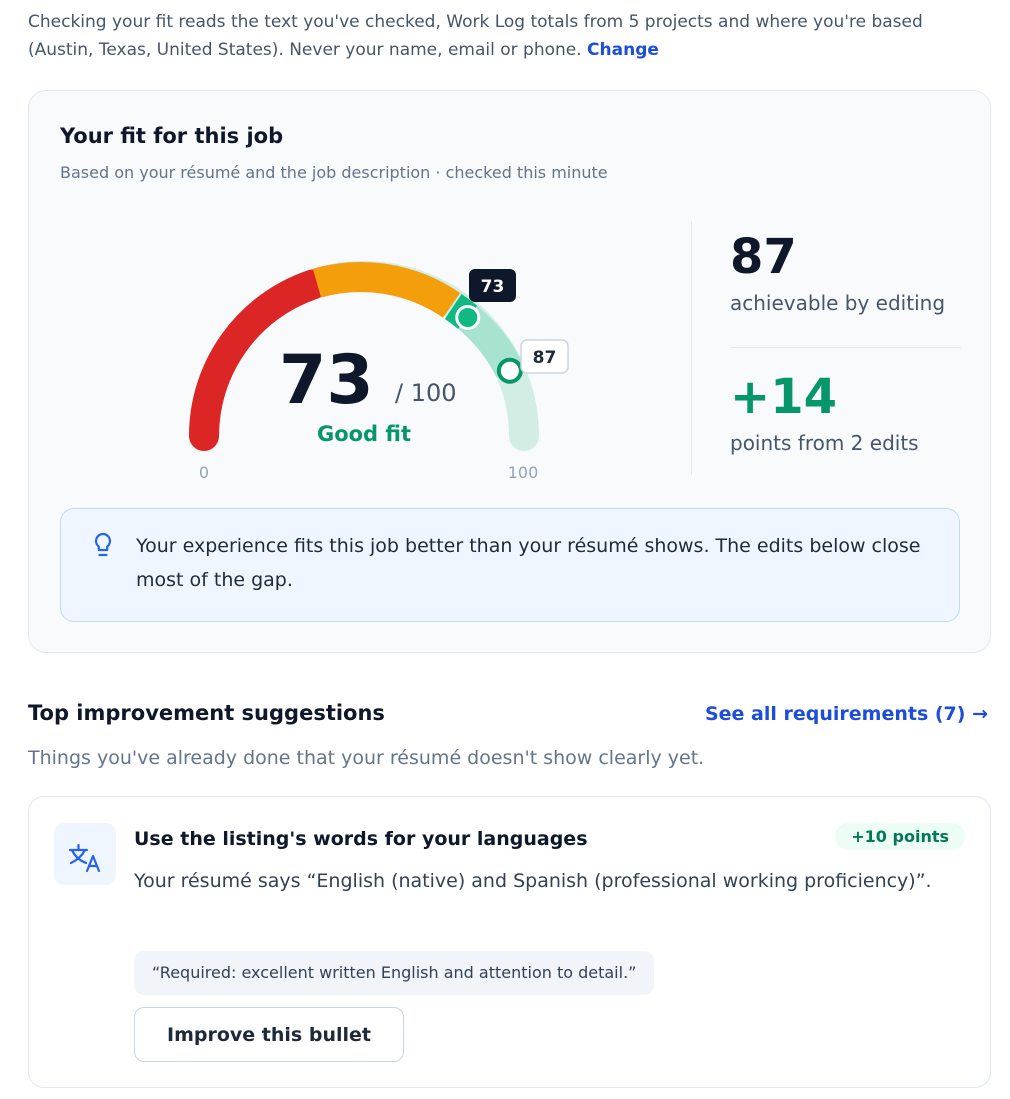  What do you see at coordinates (386, 290) in the screenshot?
I see `gauge-segment-orange` at bounding box center [386, 290].